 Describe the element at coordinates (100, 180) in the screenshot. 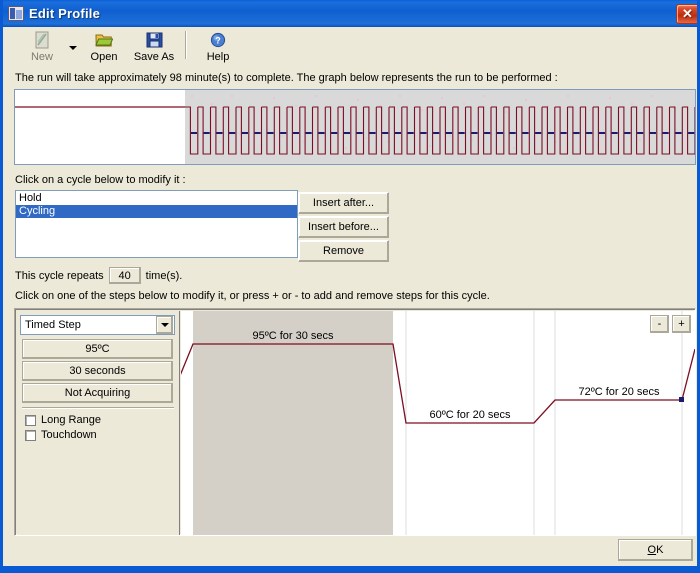

I see `cycle-list-prompt: Click on a cycle below to modify it :` at that location.